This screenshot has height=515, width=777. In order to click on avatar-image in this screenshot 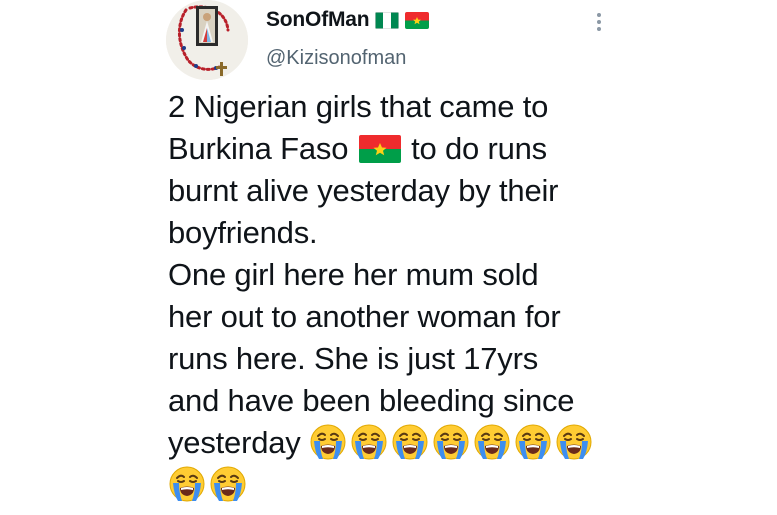, I will do `click(207, 40)`.